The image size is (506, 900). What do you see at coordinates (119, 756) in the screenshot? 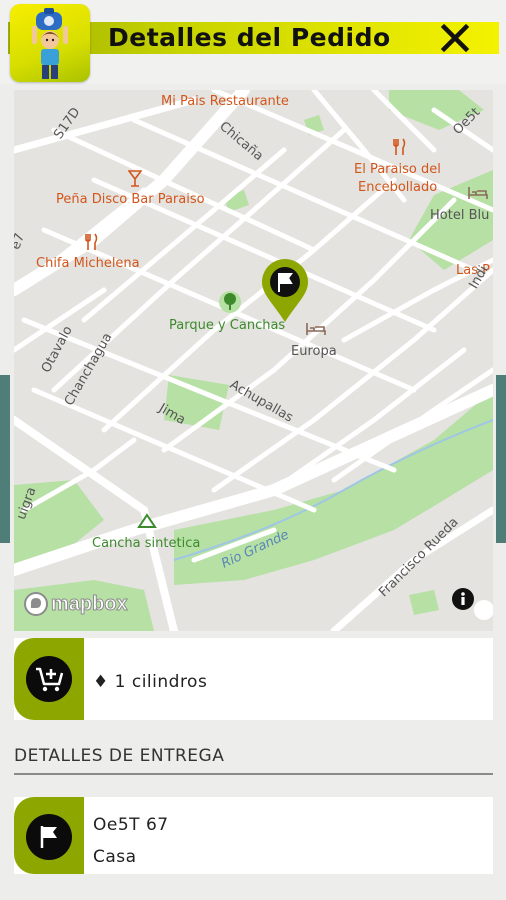
I see `delivery-section-title: DETALLES DE ENTREGA` at bounding box center [119, 756].